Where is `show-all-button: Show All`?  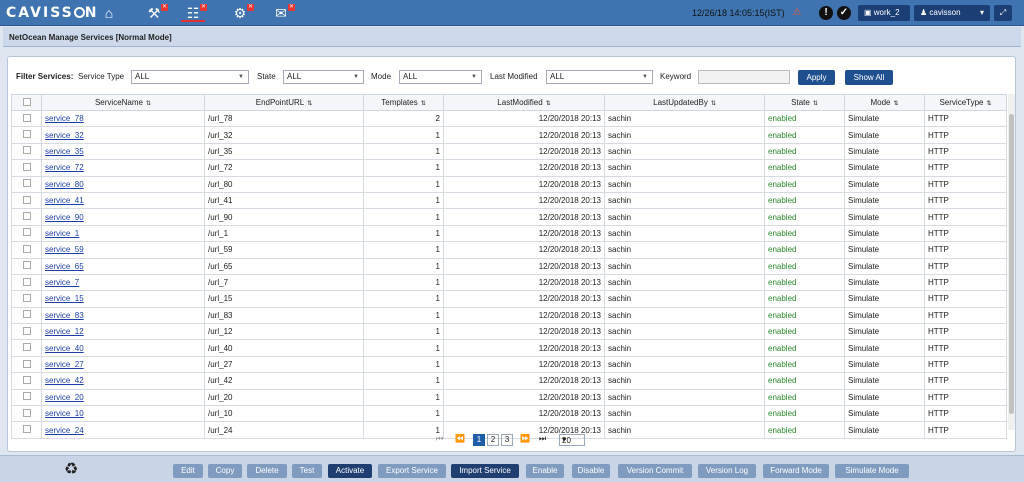
show-all-button: Show All is located at coordinates (869, 77).